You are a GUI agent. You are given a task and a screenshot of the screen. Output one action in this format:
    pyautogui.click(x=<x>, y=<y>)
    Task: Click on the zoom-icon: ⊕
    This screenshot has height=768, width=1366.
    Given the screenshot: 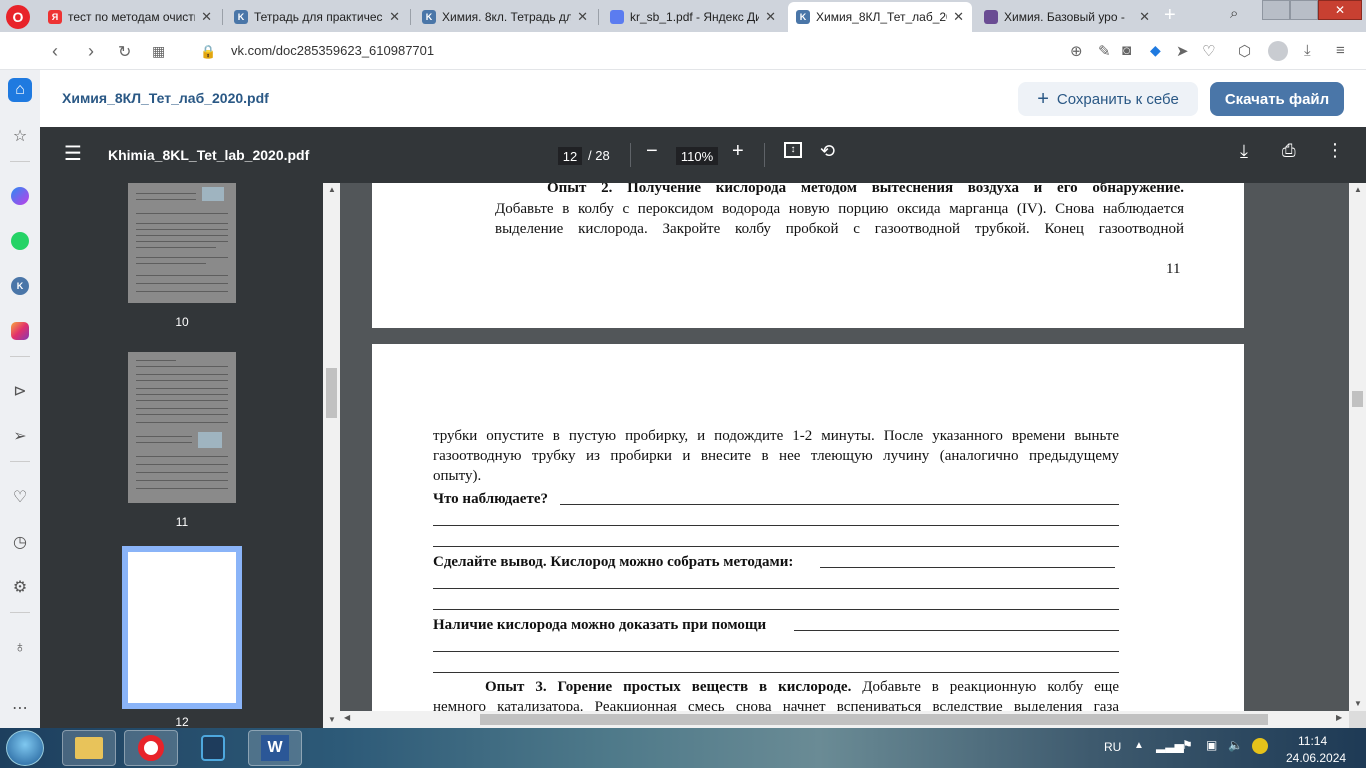 What is the action you would take?
    pyautogui.click(x=1076, y=51)
    